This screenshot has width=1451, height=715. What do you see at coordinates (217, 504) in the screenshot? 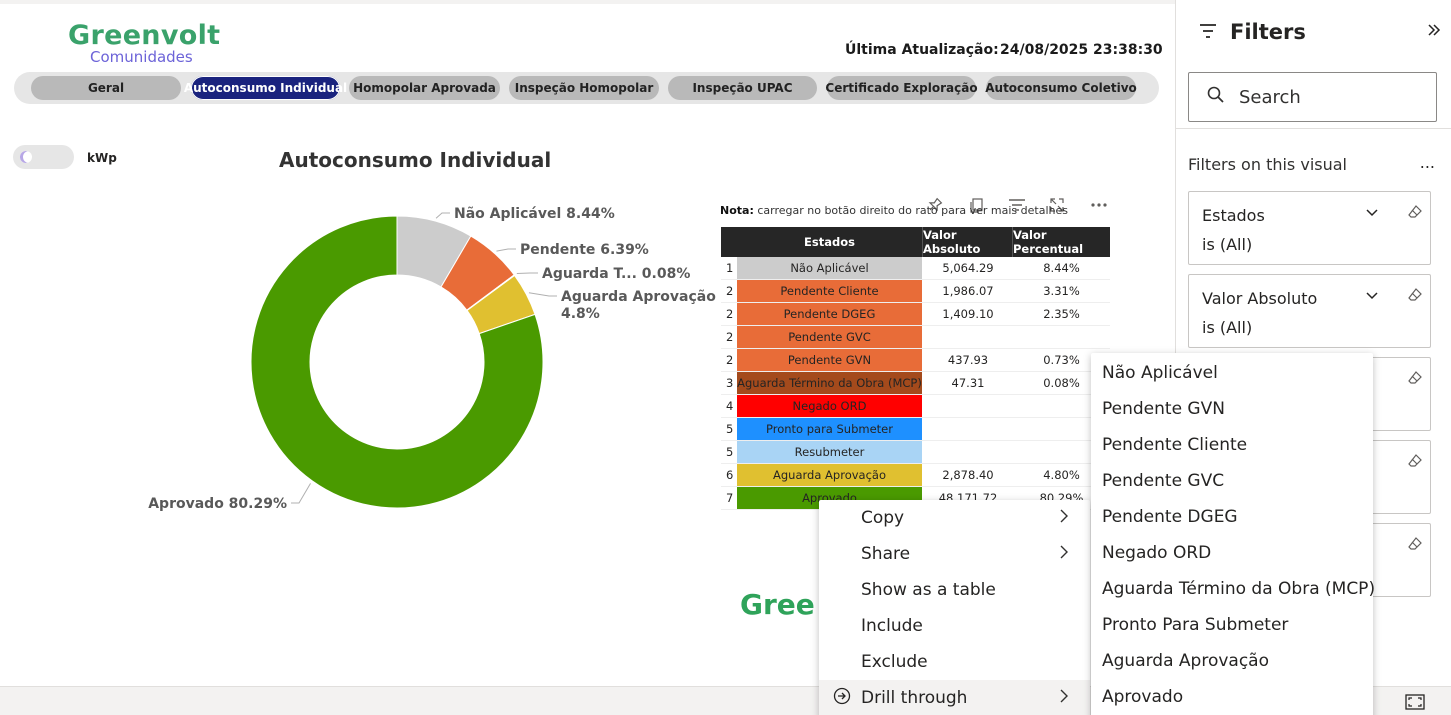
I see `data-label: Aprovado 80.29%` at bounding box center [217, 504].